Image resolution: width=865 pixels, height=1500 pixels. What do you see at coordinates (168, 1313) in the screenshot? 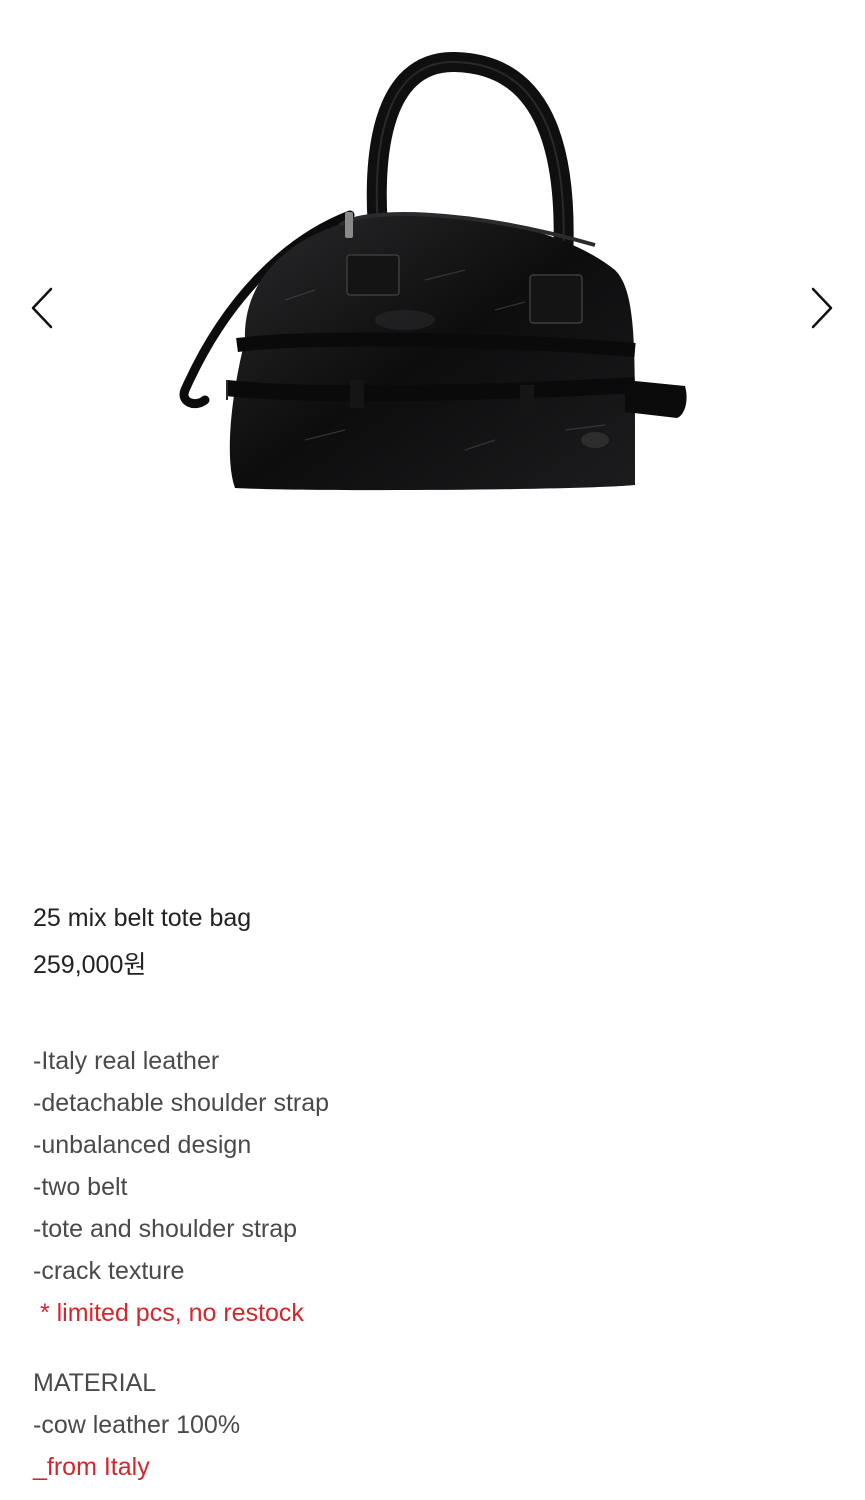
I see `stock-notice: * limited pcs, no restock` at bounding box center [168, 1313].